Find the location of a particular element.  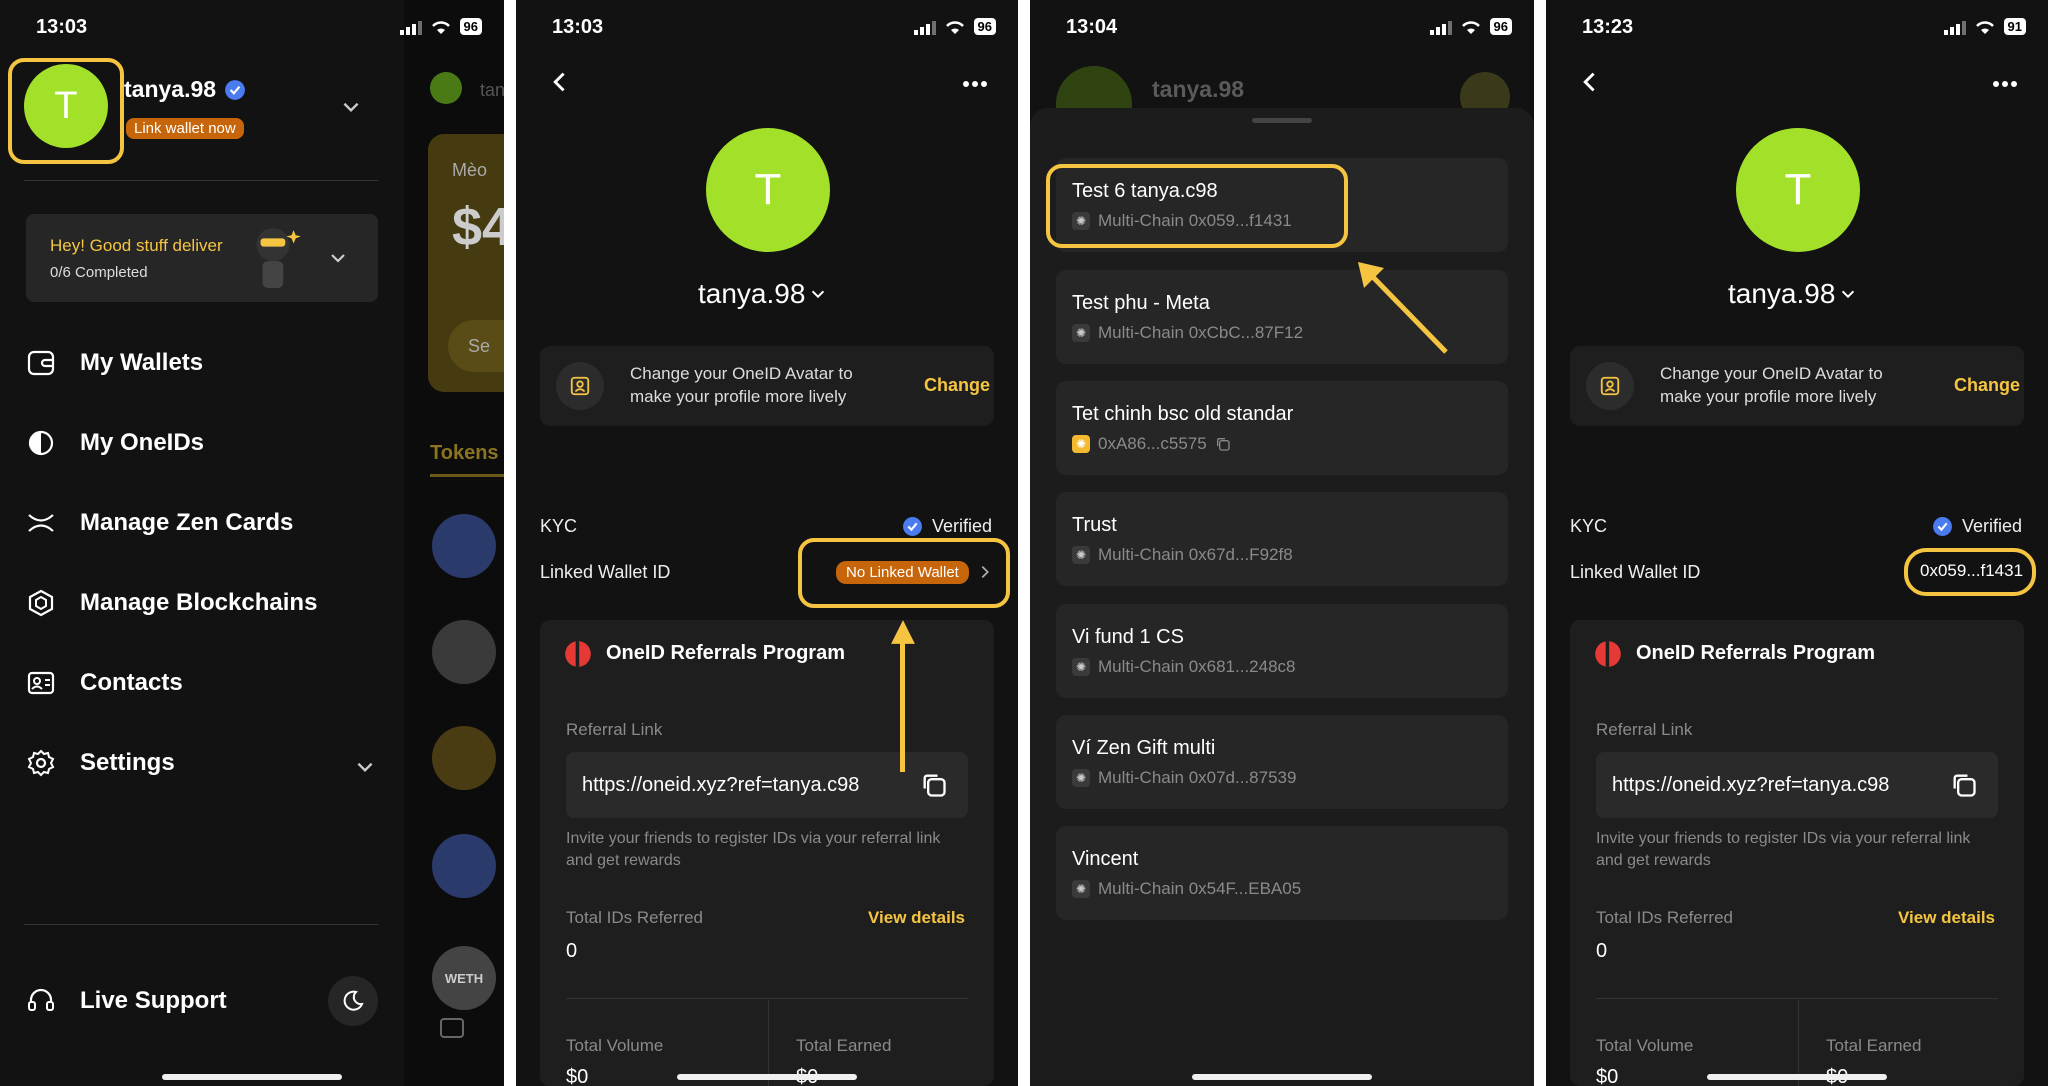

menu-manage-blockchains: Manage Blockchains is located at coordinates (171, 603).